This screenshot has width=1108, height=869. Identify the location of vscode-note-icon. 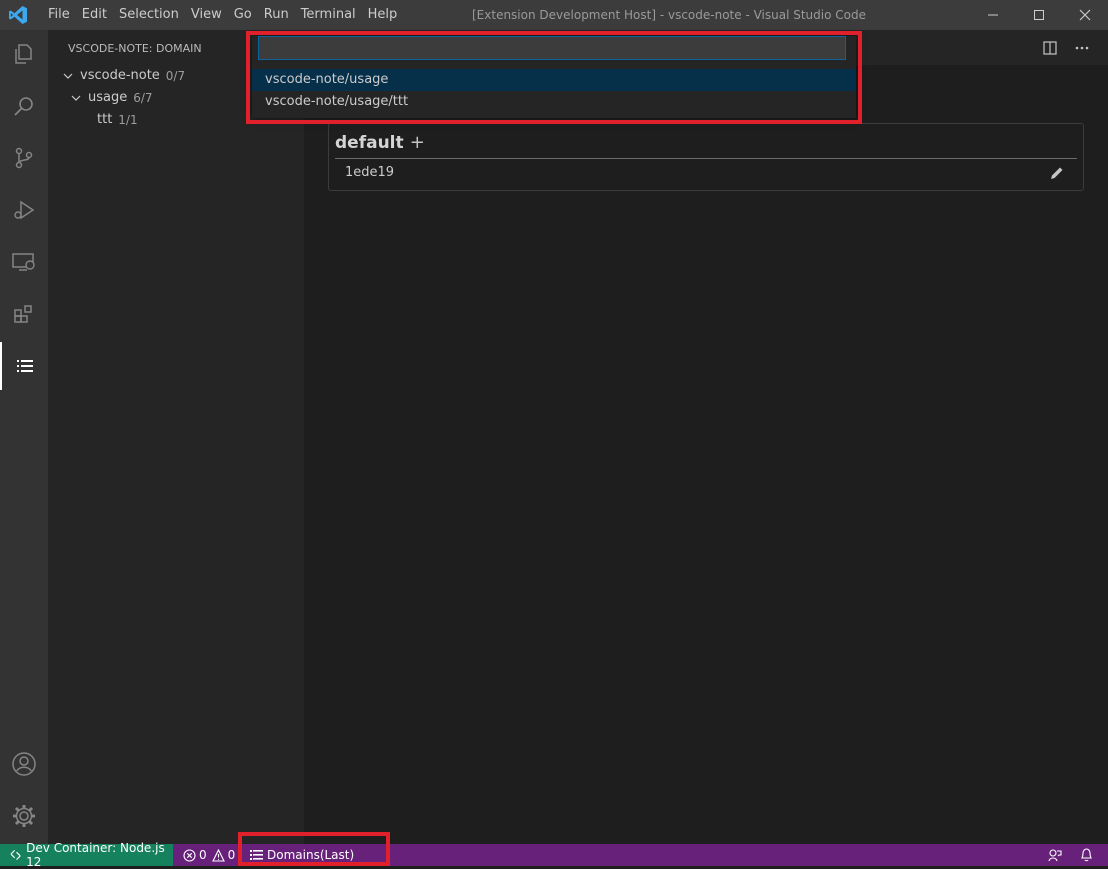
(24, 366).